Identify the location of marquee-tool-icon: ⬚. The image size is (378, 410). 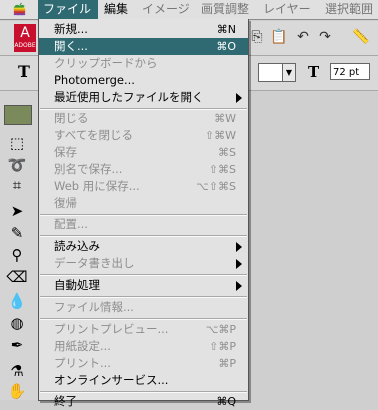
(17, 143).